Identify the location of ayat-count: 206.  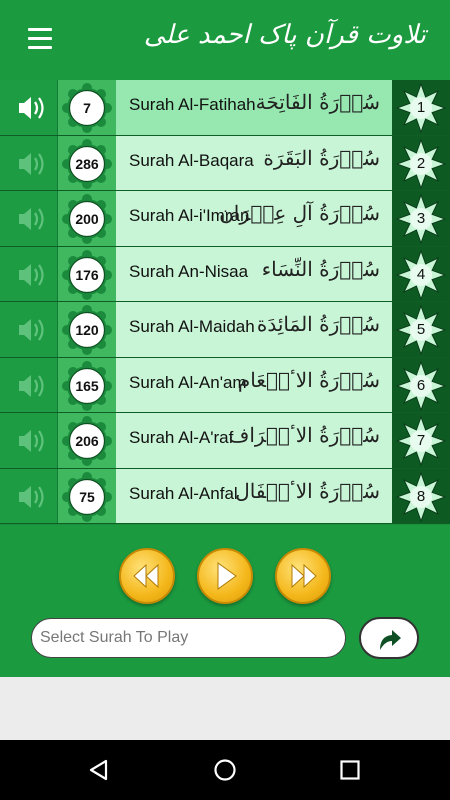
(87, 441).